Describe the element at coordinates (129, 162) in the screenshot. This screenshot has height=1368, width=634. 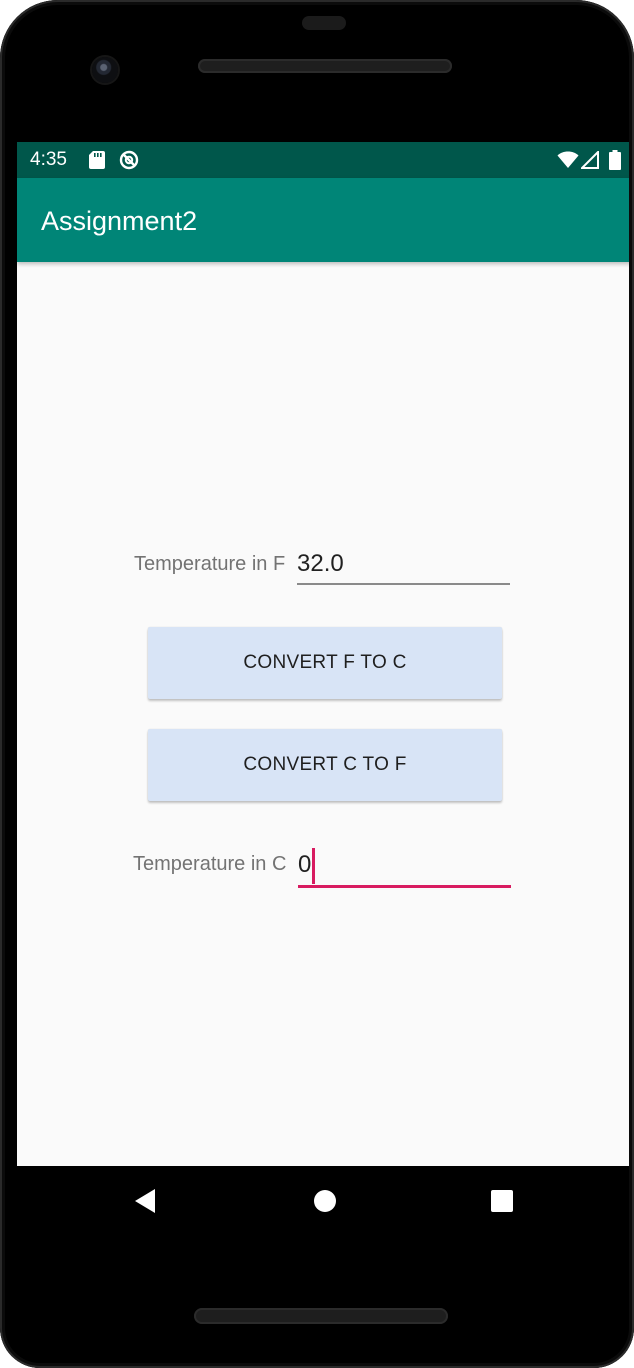
I see `no-sync-icon` at that location.